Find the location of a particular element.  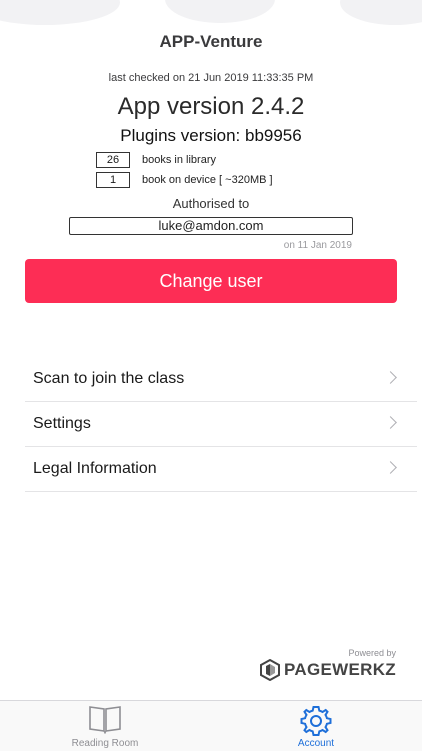

library-count: 26 is located at coordinates (113, 160).